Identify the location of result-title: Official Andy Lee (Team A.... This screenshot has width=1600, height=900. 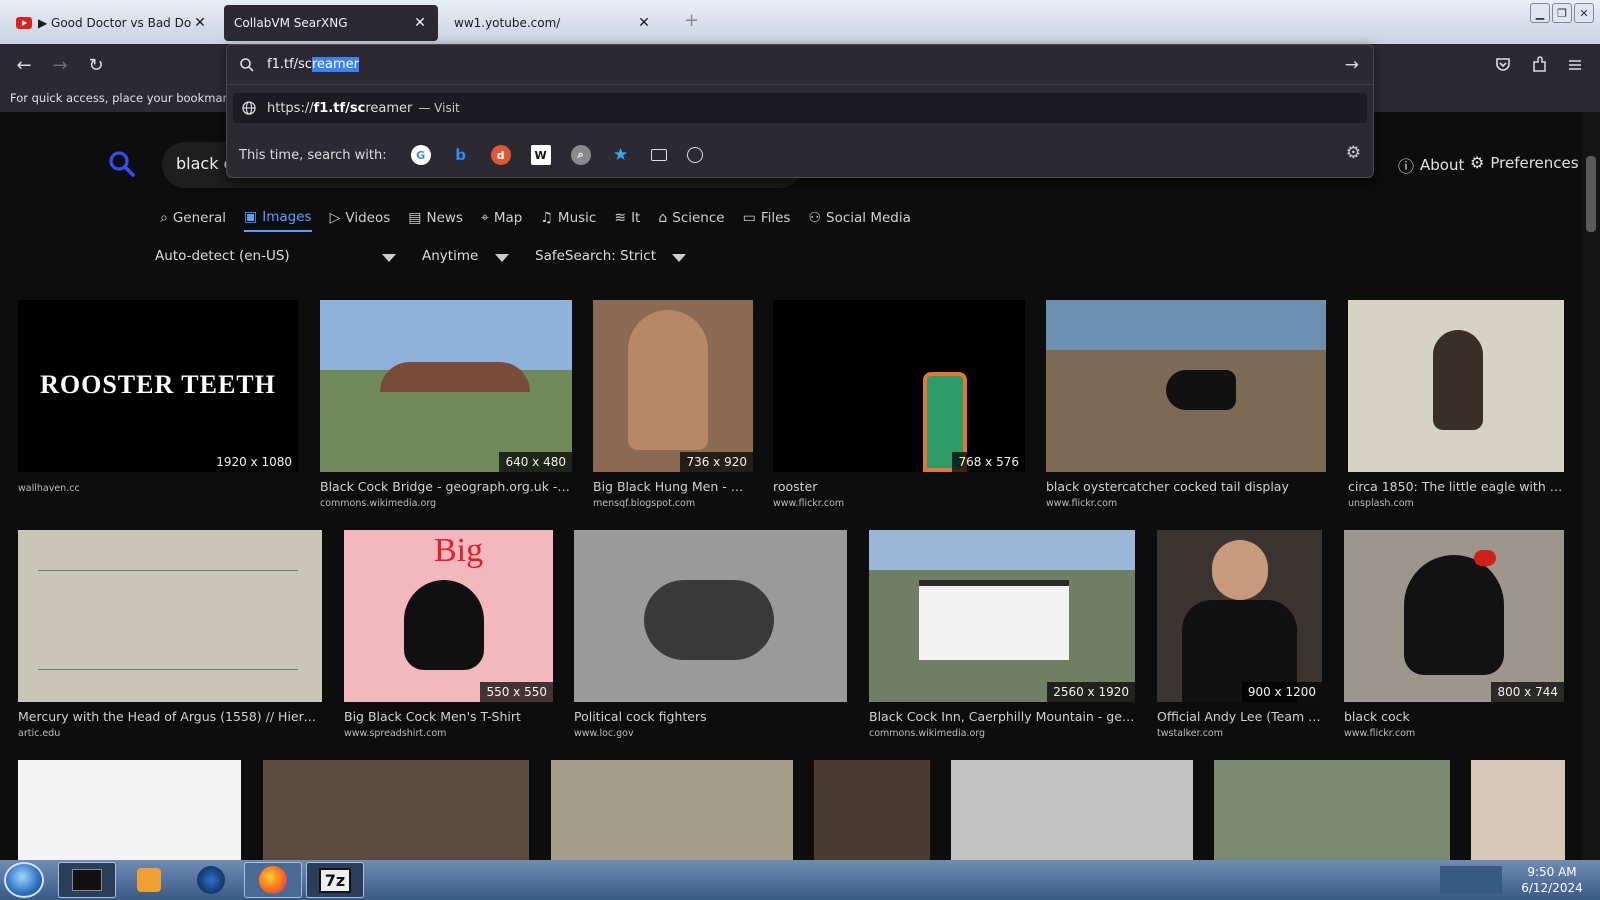
(1239, 716).